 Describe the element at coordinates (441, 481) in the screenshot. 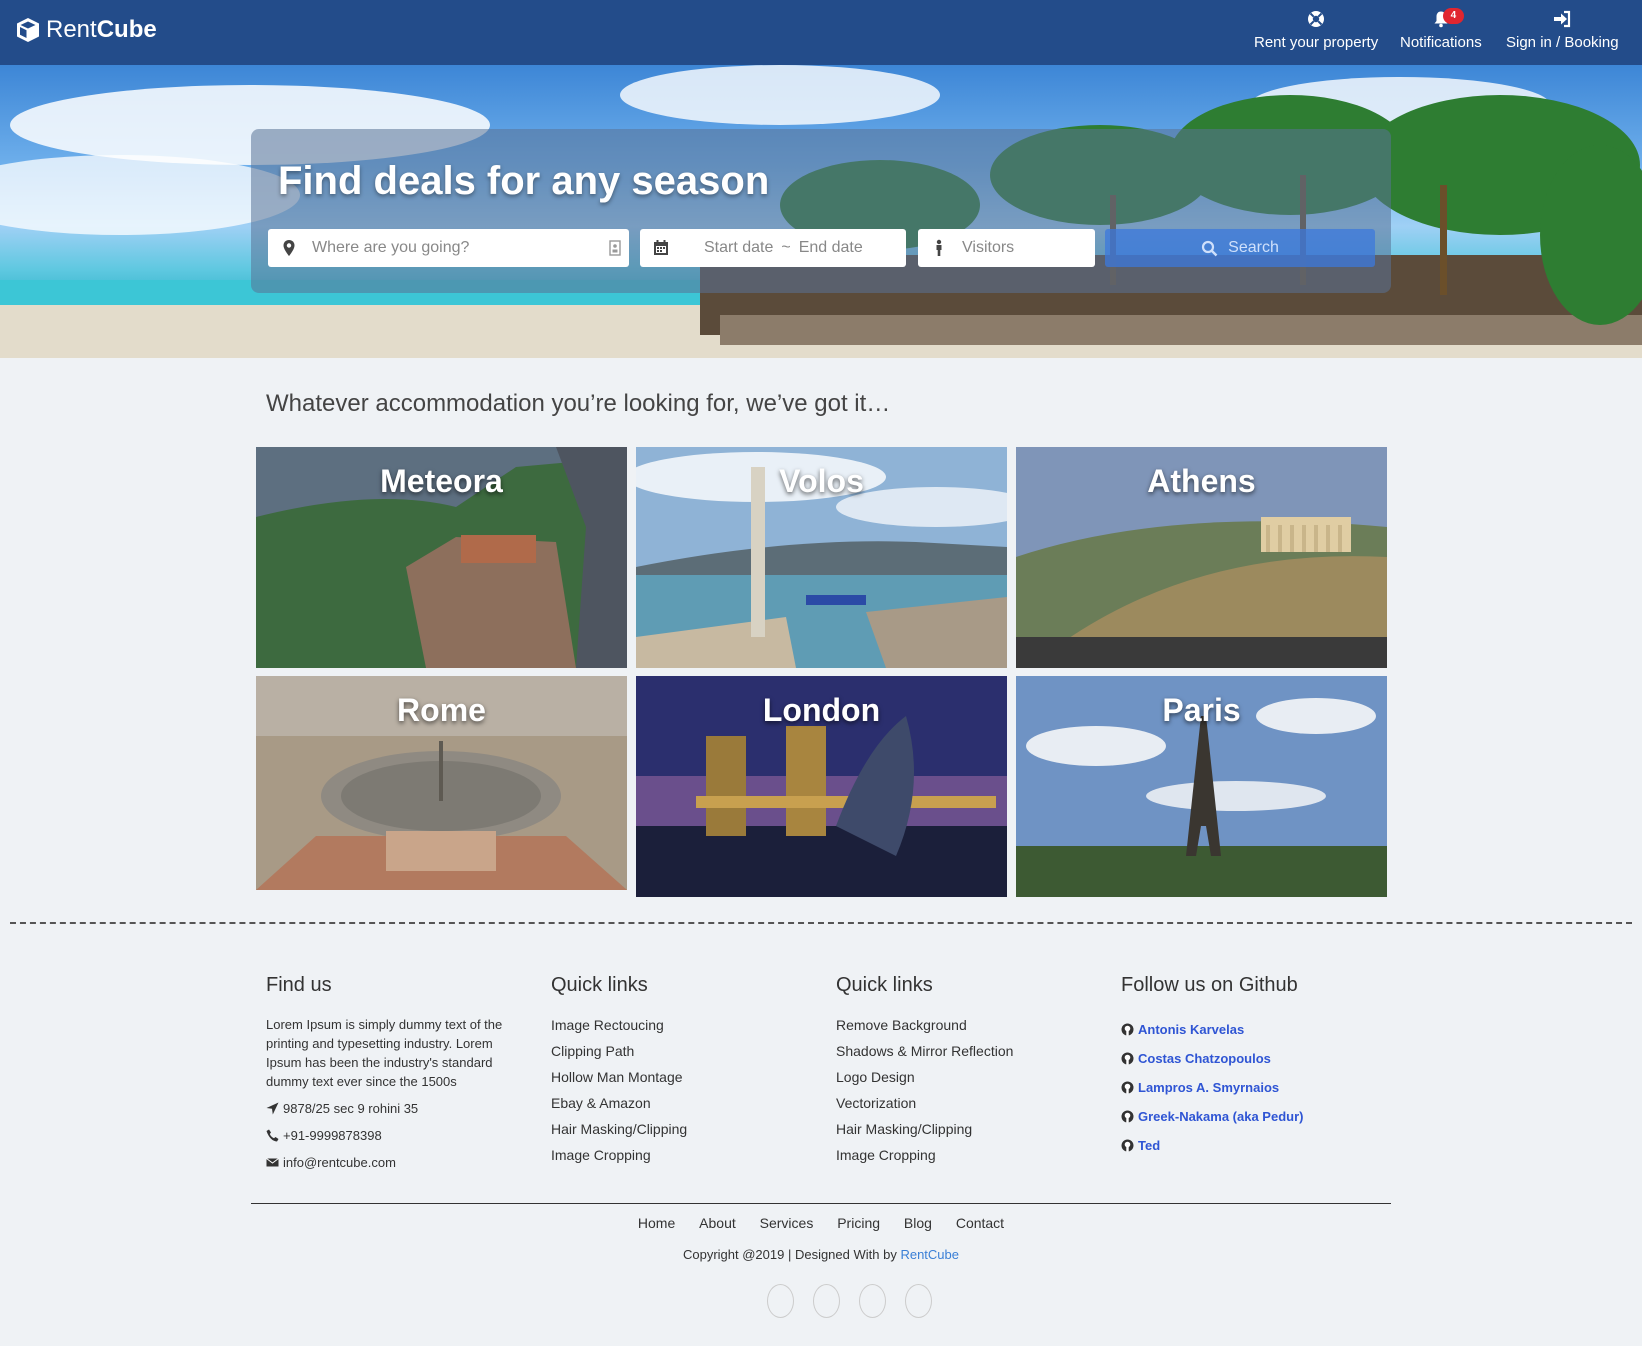

I see `destination-name: Meteora` at that location.